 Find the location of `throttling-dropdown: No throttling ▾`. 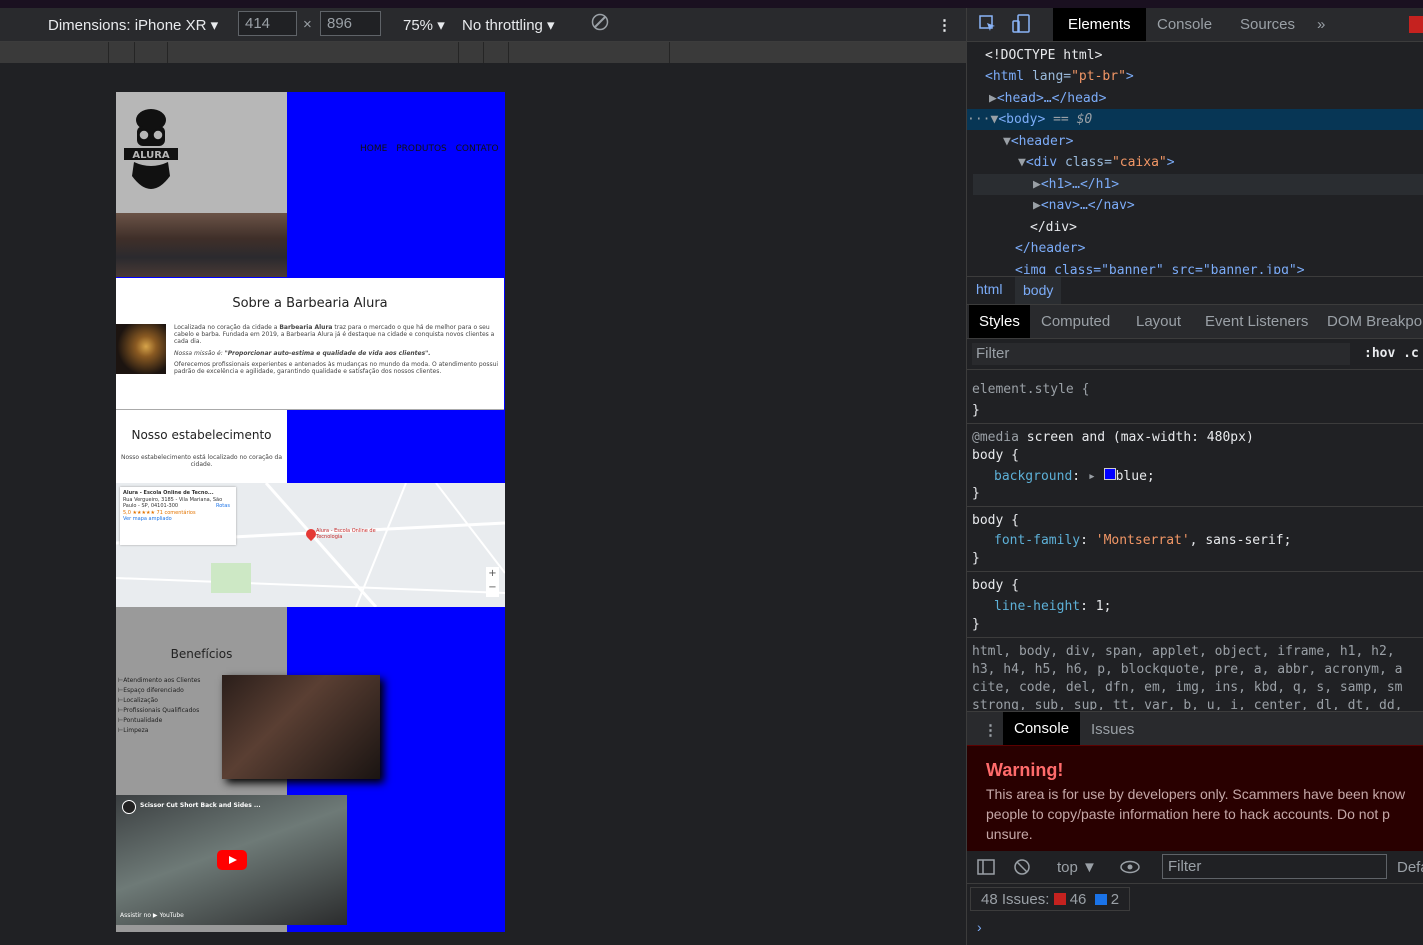

throttling-dropdown: No throttling ▾ is located at coordinates (508, 25).